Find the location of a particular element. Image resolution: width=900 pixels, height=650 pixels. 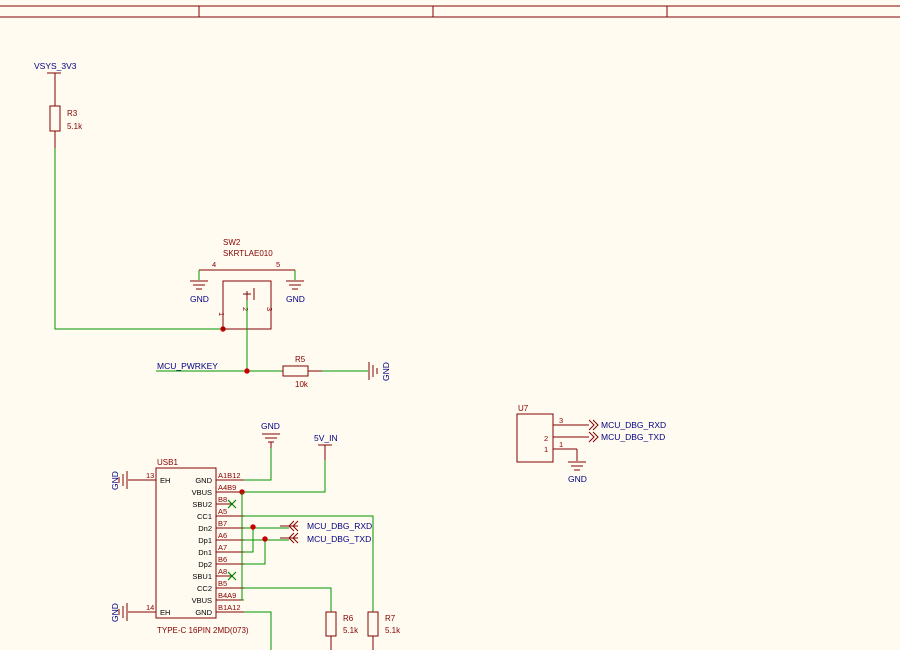

u7-pin1-inner: 1 is located at coordinates (546, 449).